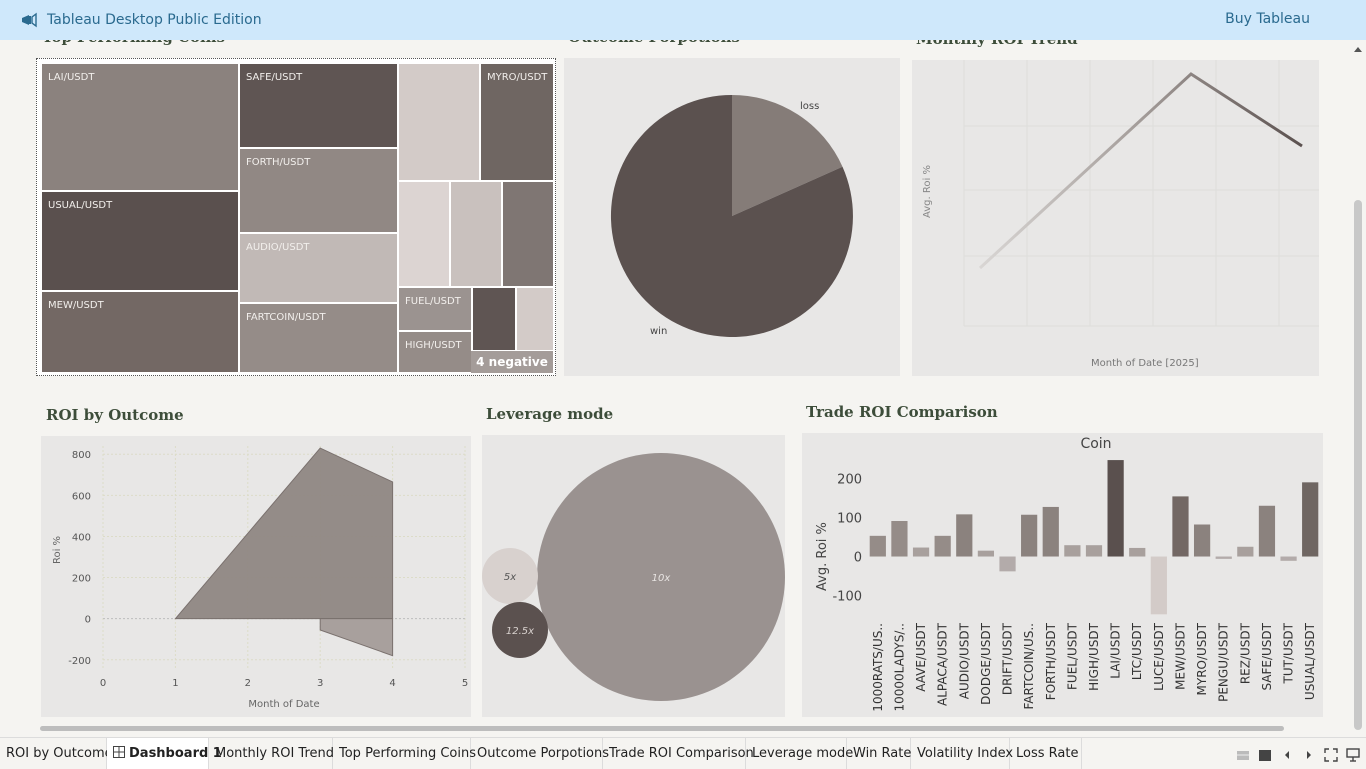 The image size is (1366, 769). I want to click on tile-label: FORTH/USDT, so click(278, 162).